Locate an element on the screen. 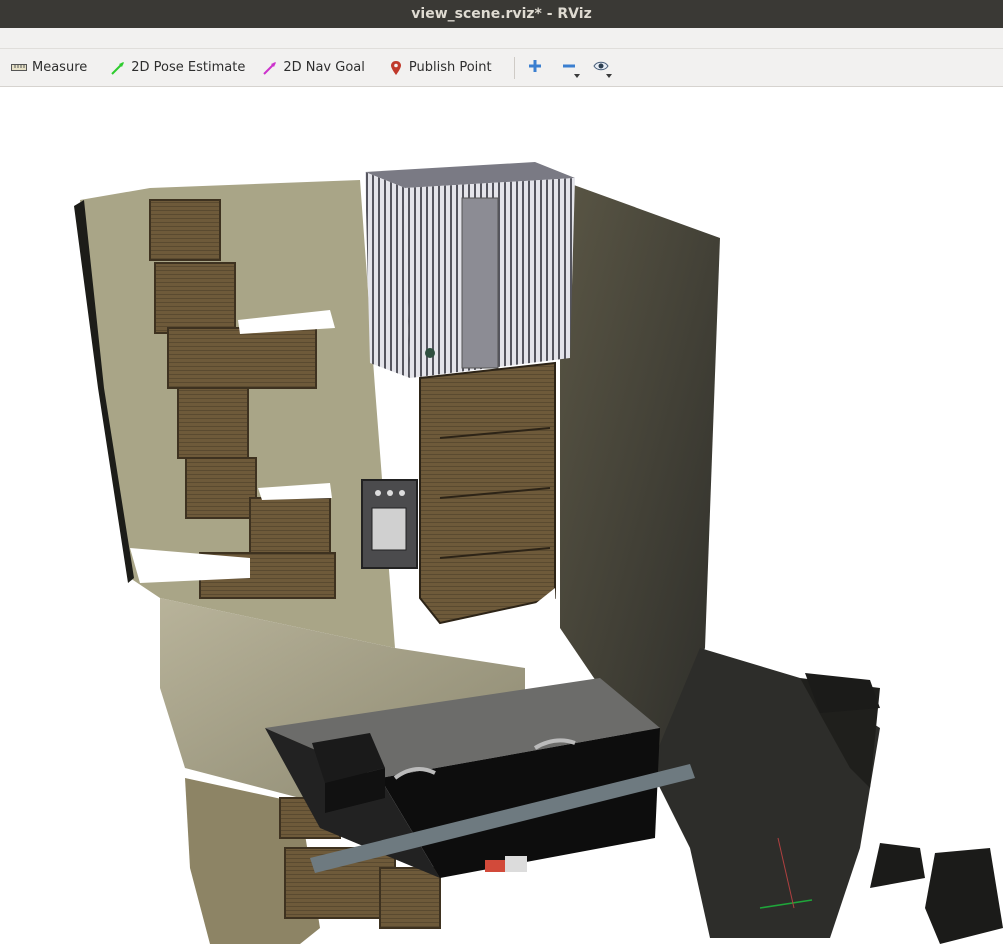 This screenshot has height=944, width=1003. window-titlebar: view_scene.rviz* - RViz is located at coordinates (501, 14).